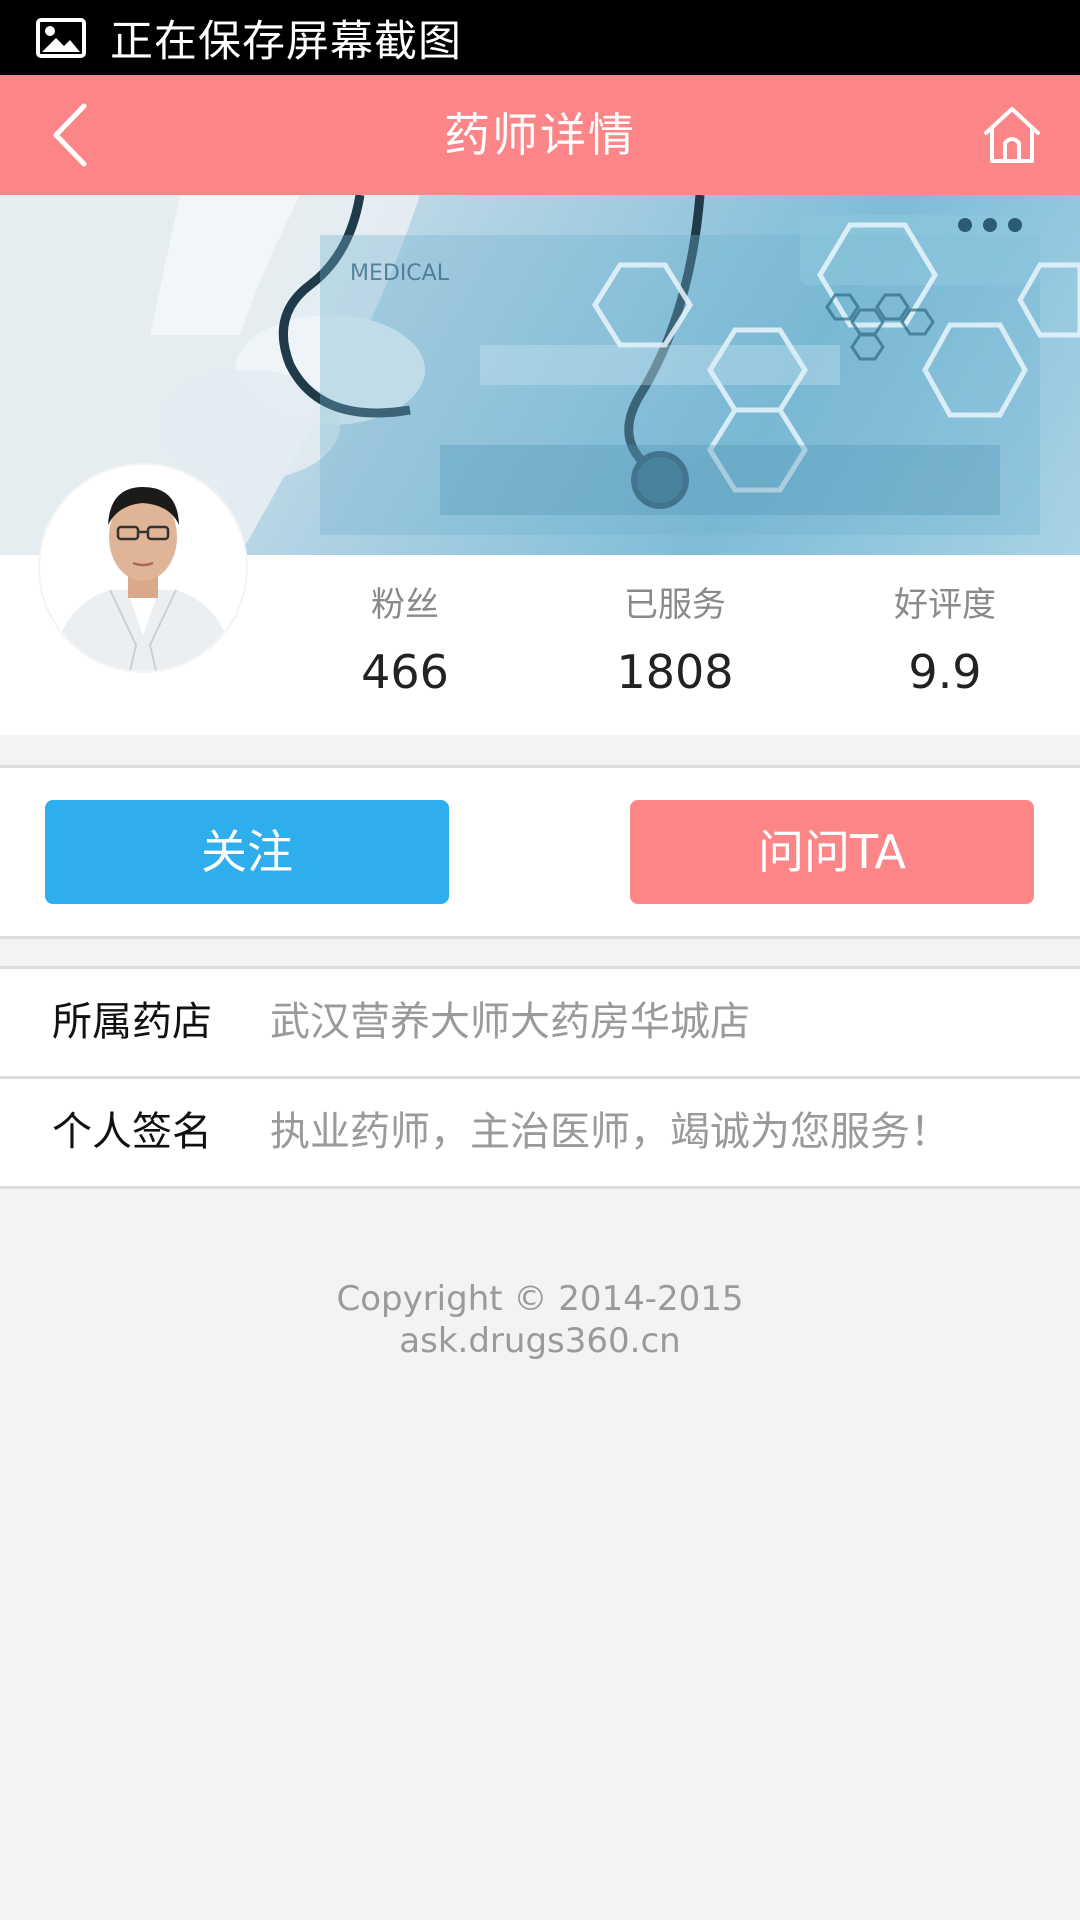  I want to click on stat-rating: 好评度 9.9, so click(945, 640).